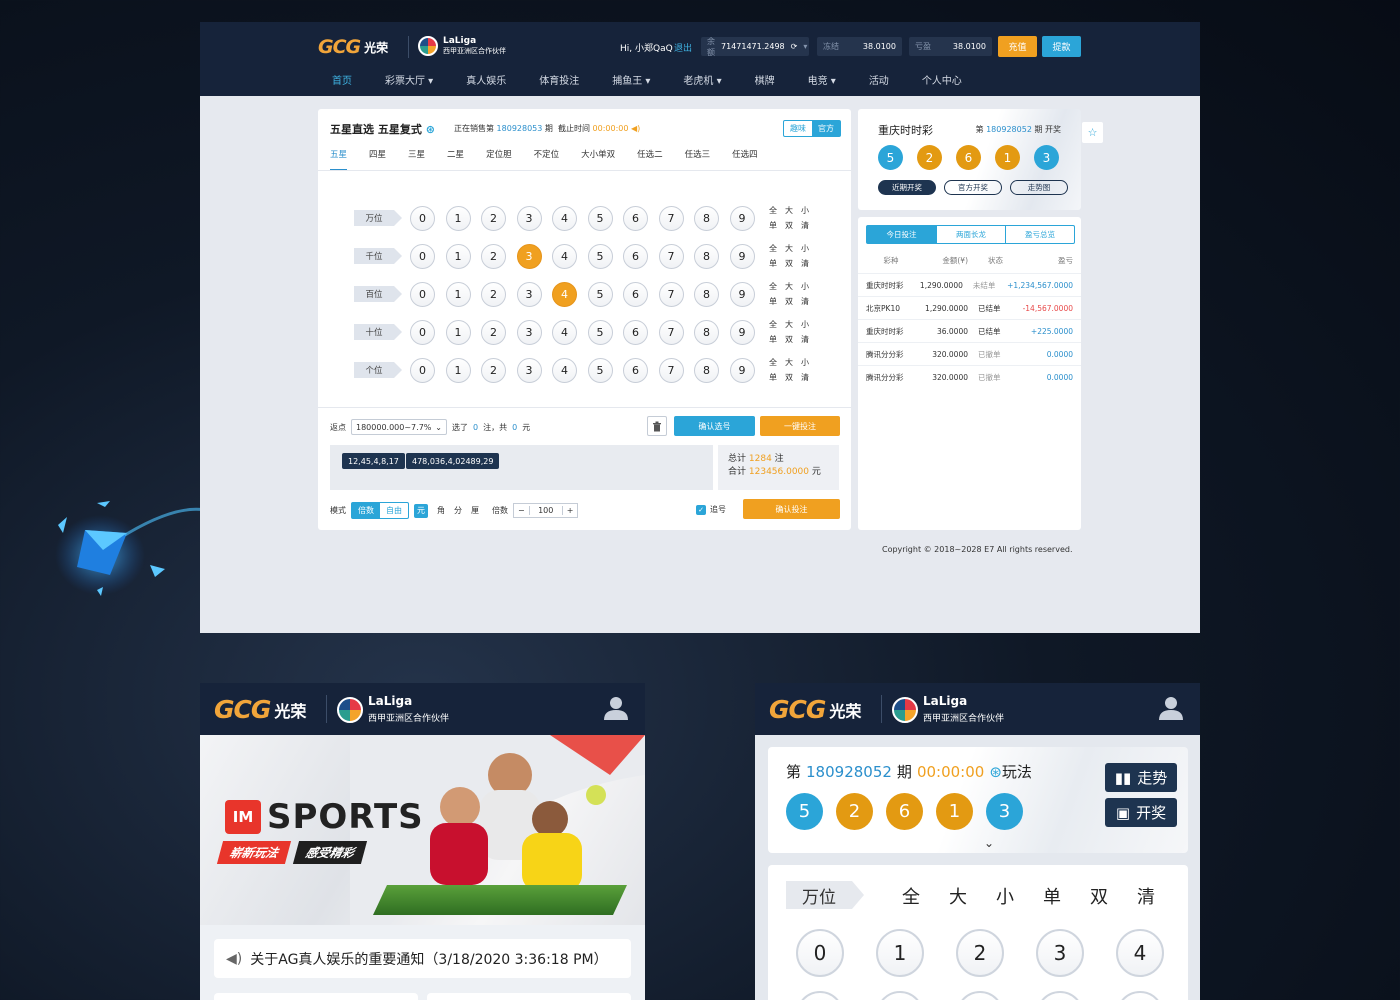  What do you see at coordinates (791, 509) in the screenshot?
I see `confirm-bet-button: 确认投注` at bounding box center [791, 509].